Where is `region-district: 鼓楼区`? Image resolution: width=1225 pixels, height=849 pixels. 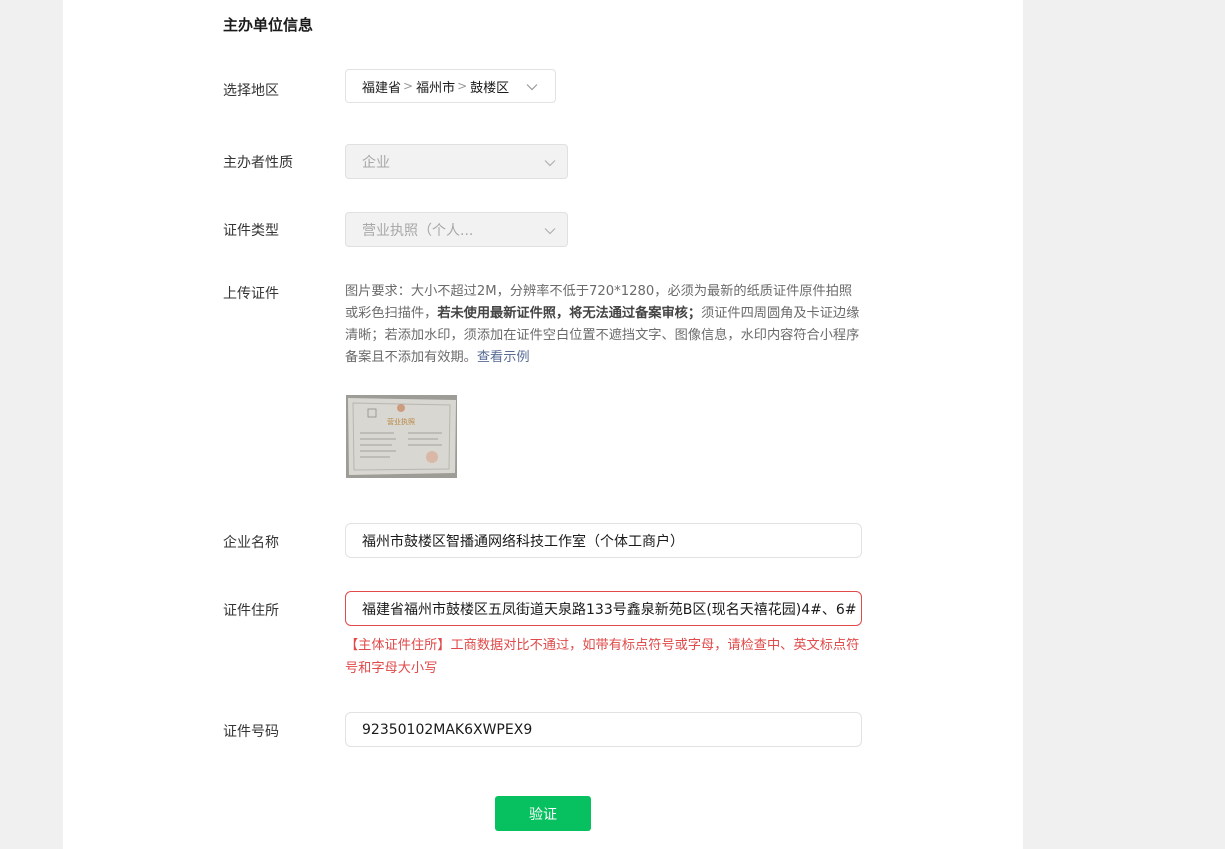 region-district: 鼓楼区 is located at coordinates (490, 88).